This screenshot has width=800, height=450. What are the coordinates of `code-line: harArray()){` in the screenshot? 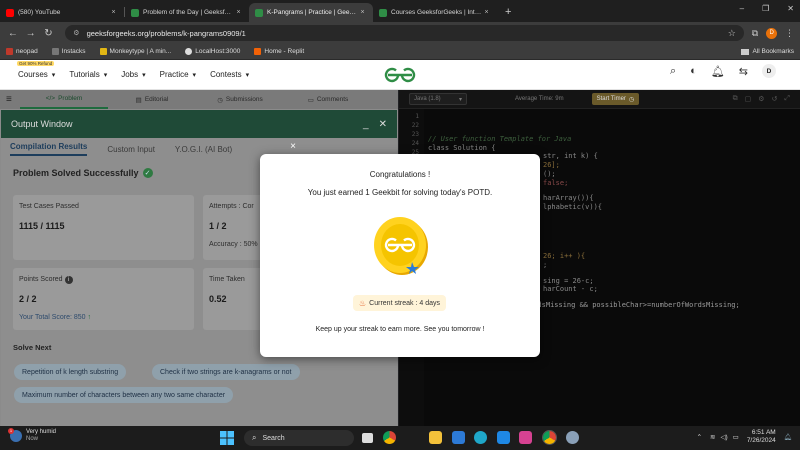 It's located at (568, 198).